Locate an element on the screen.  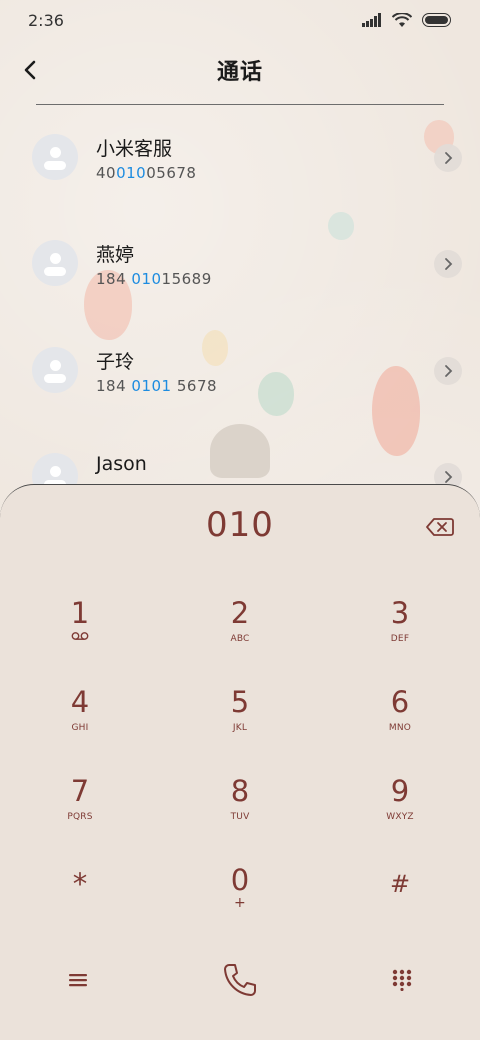
list-item: 小米客服 4001005678 is located at coordinates (240, 158).